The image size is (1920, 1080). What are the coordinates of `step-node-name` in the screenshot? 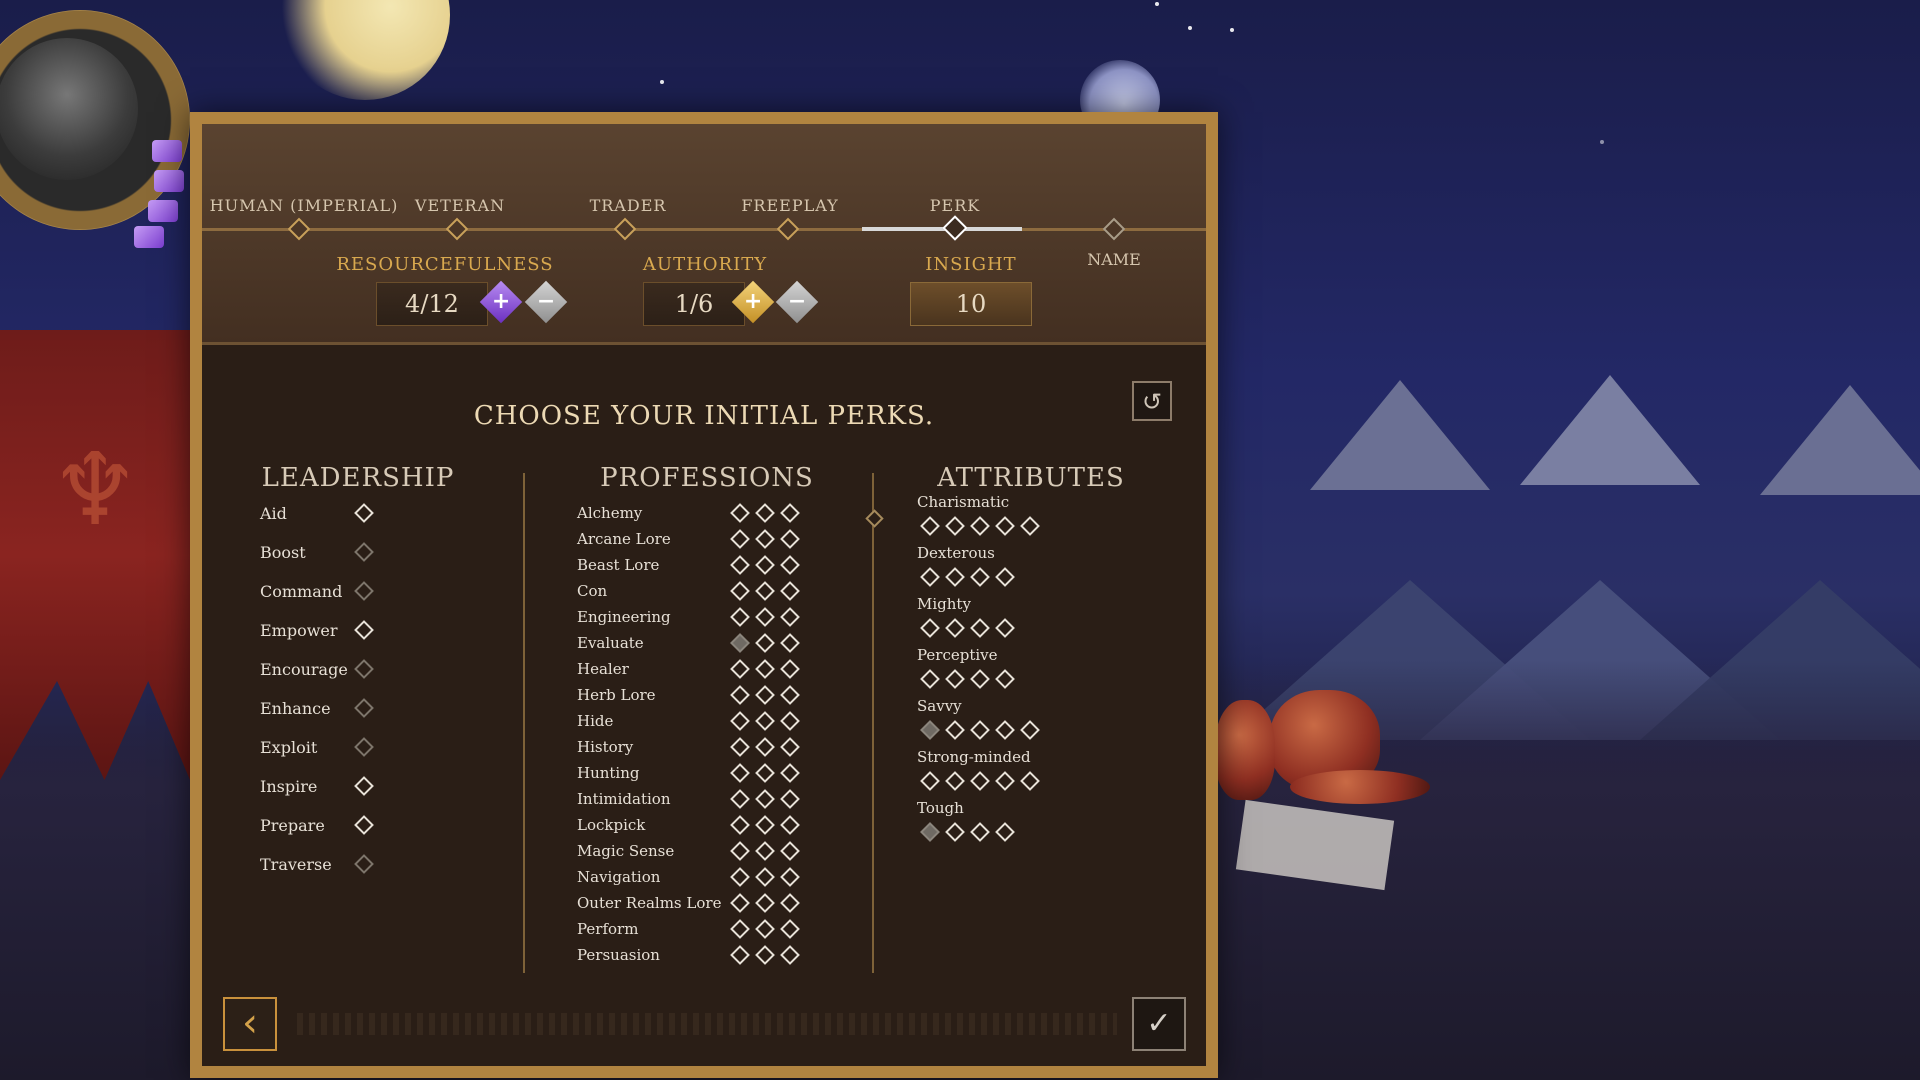 It's located at (1114, 229).